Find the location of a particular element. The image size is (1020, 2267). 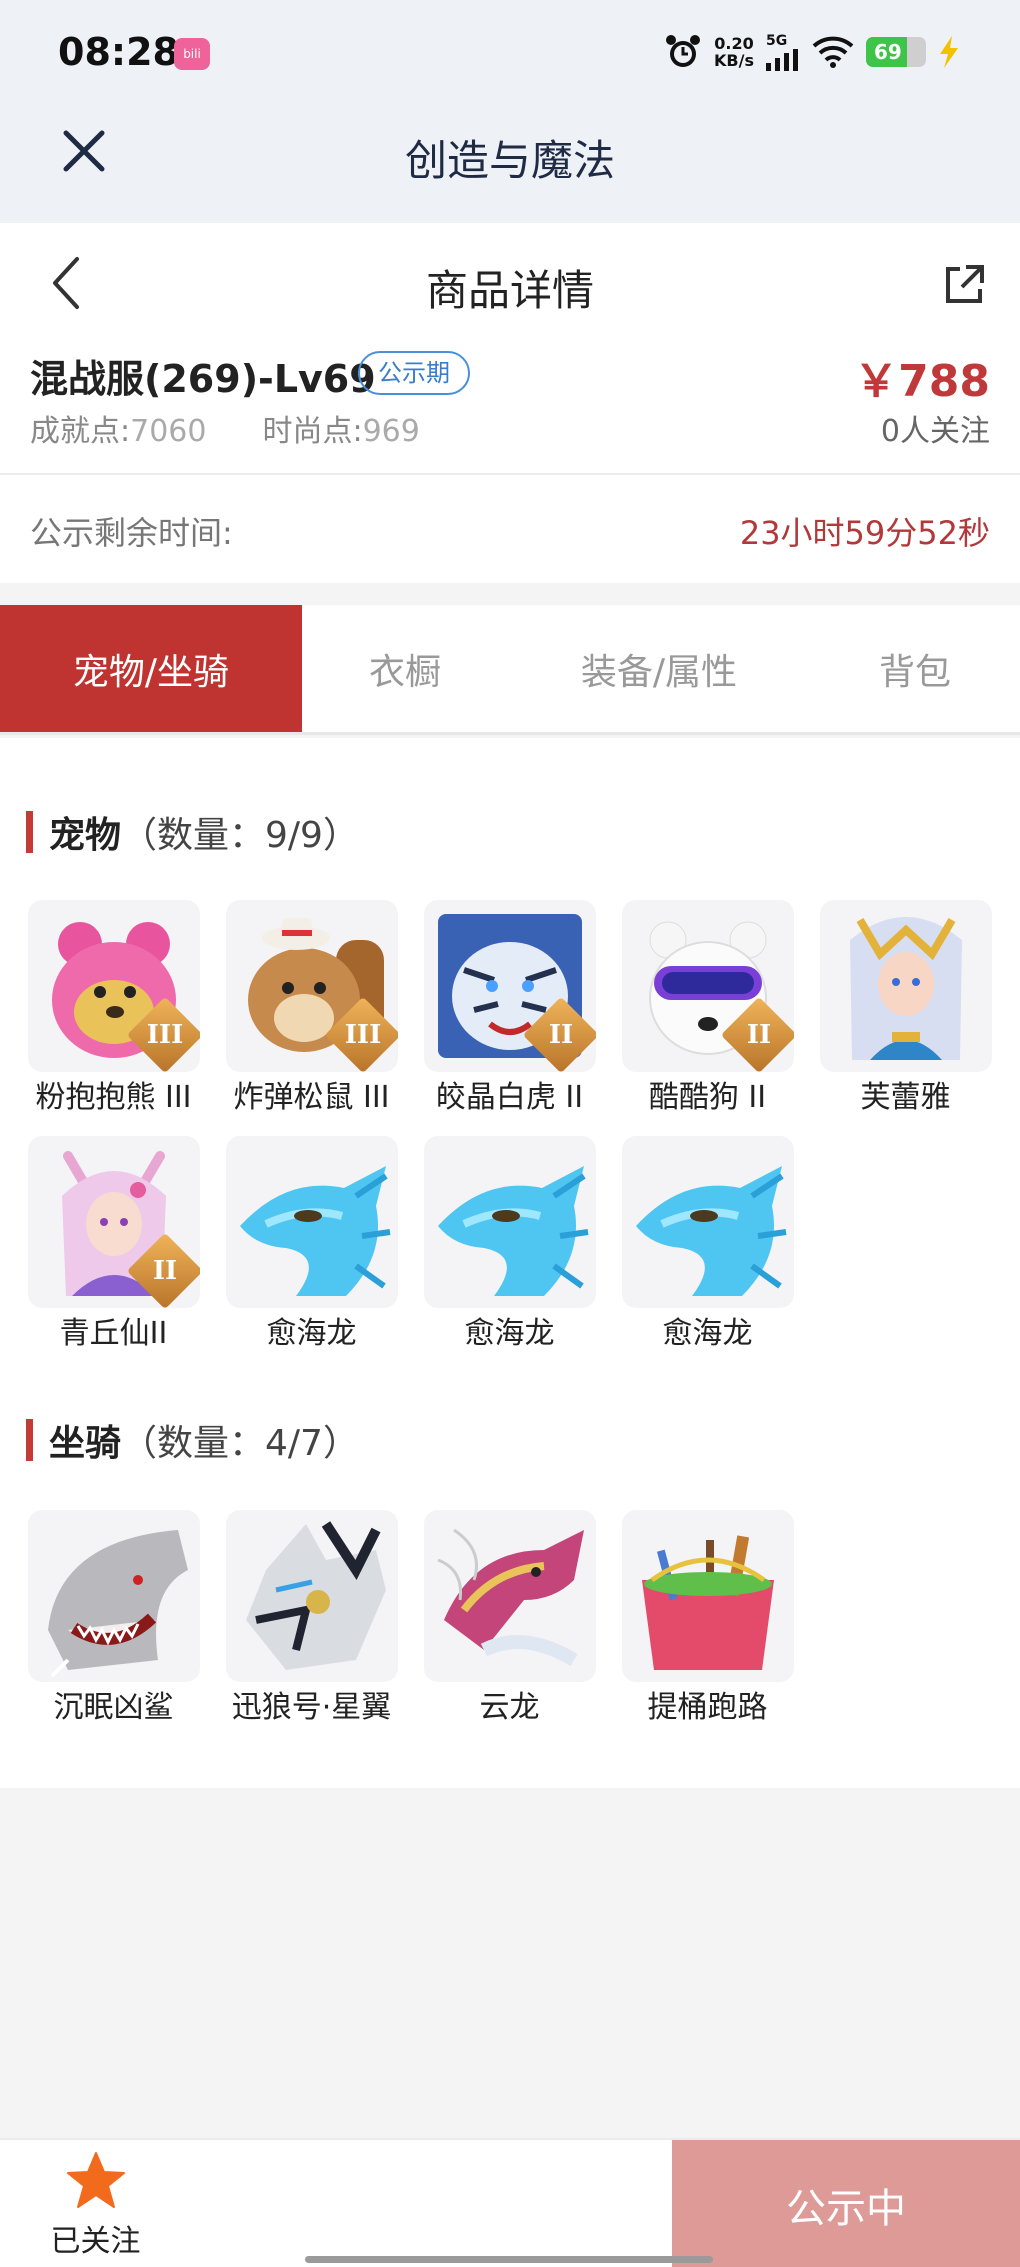

follower-count: 0人关注 is located at coordinates (935, 431).